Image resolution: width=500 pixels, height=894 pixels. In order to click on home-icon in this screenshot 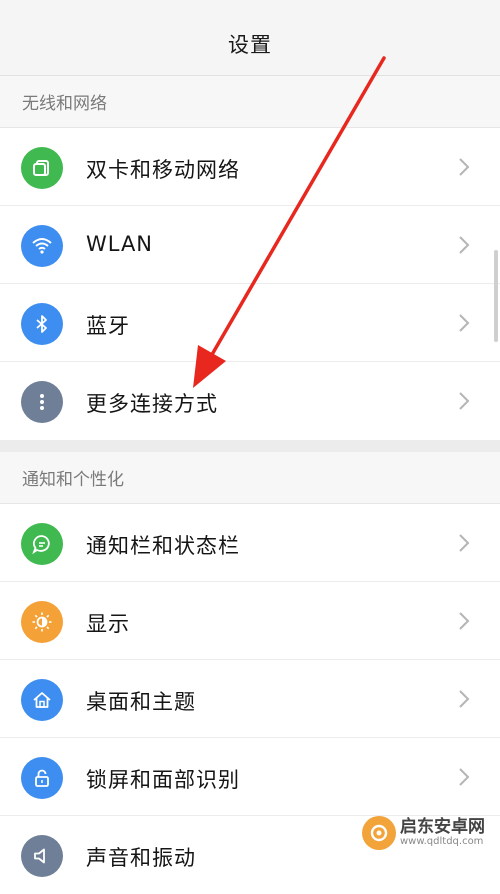, I will do `click(42, 700)`.